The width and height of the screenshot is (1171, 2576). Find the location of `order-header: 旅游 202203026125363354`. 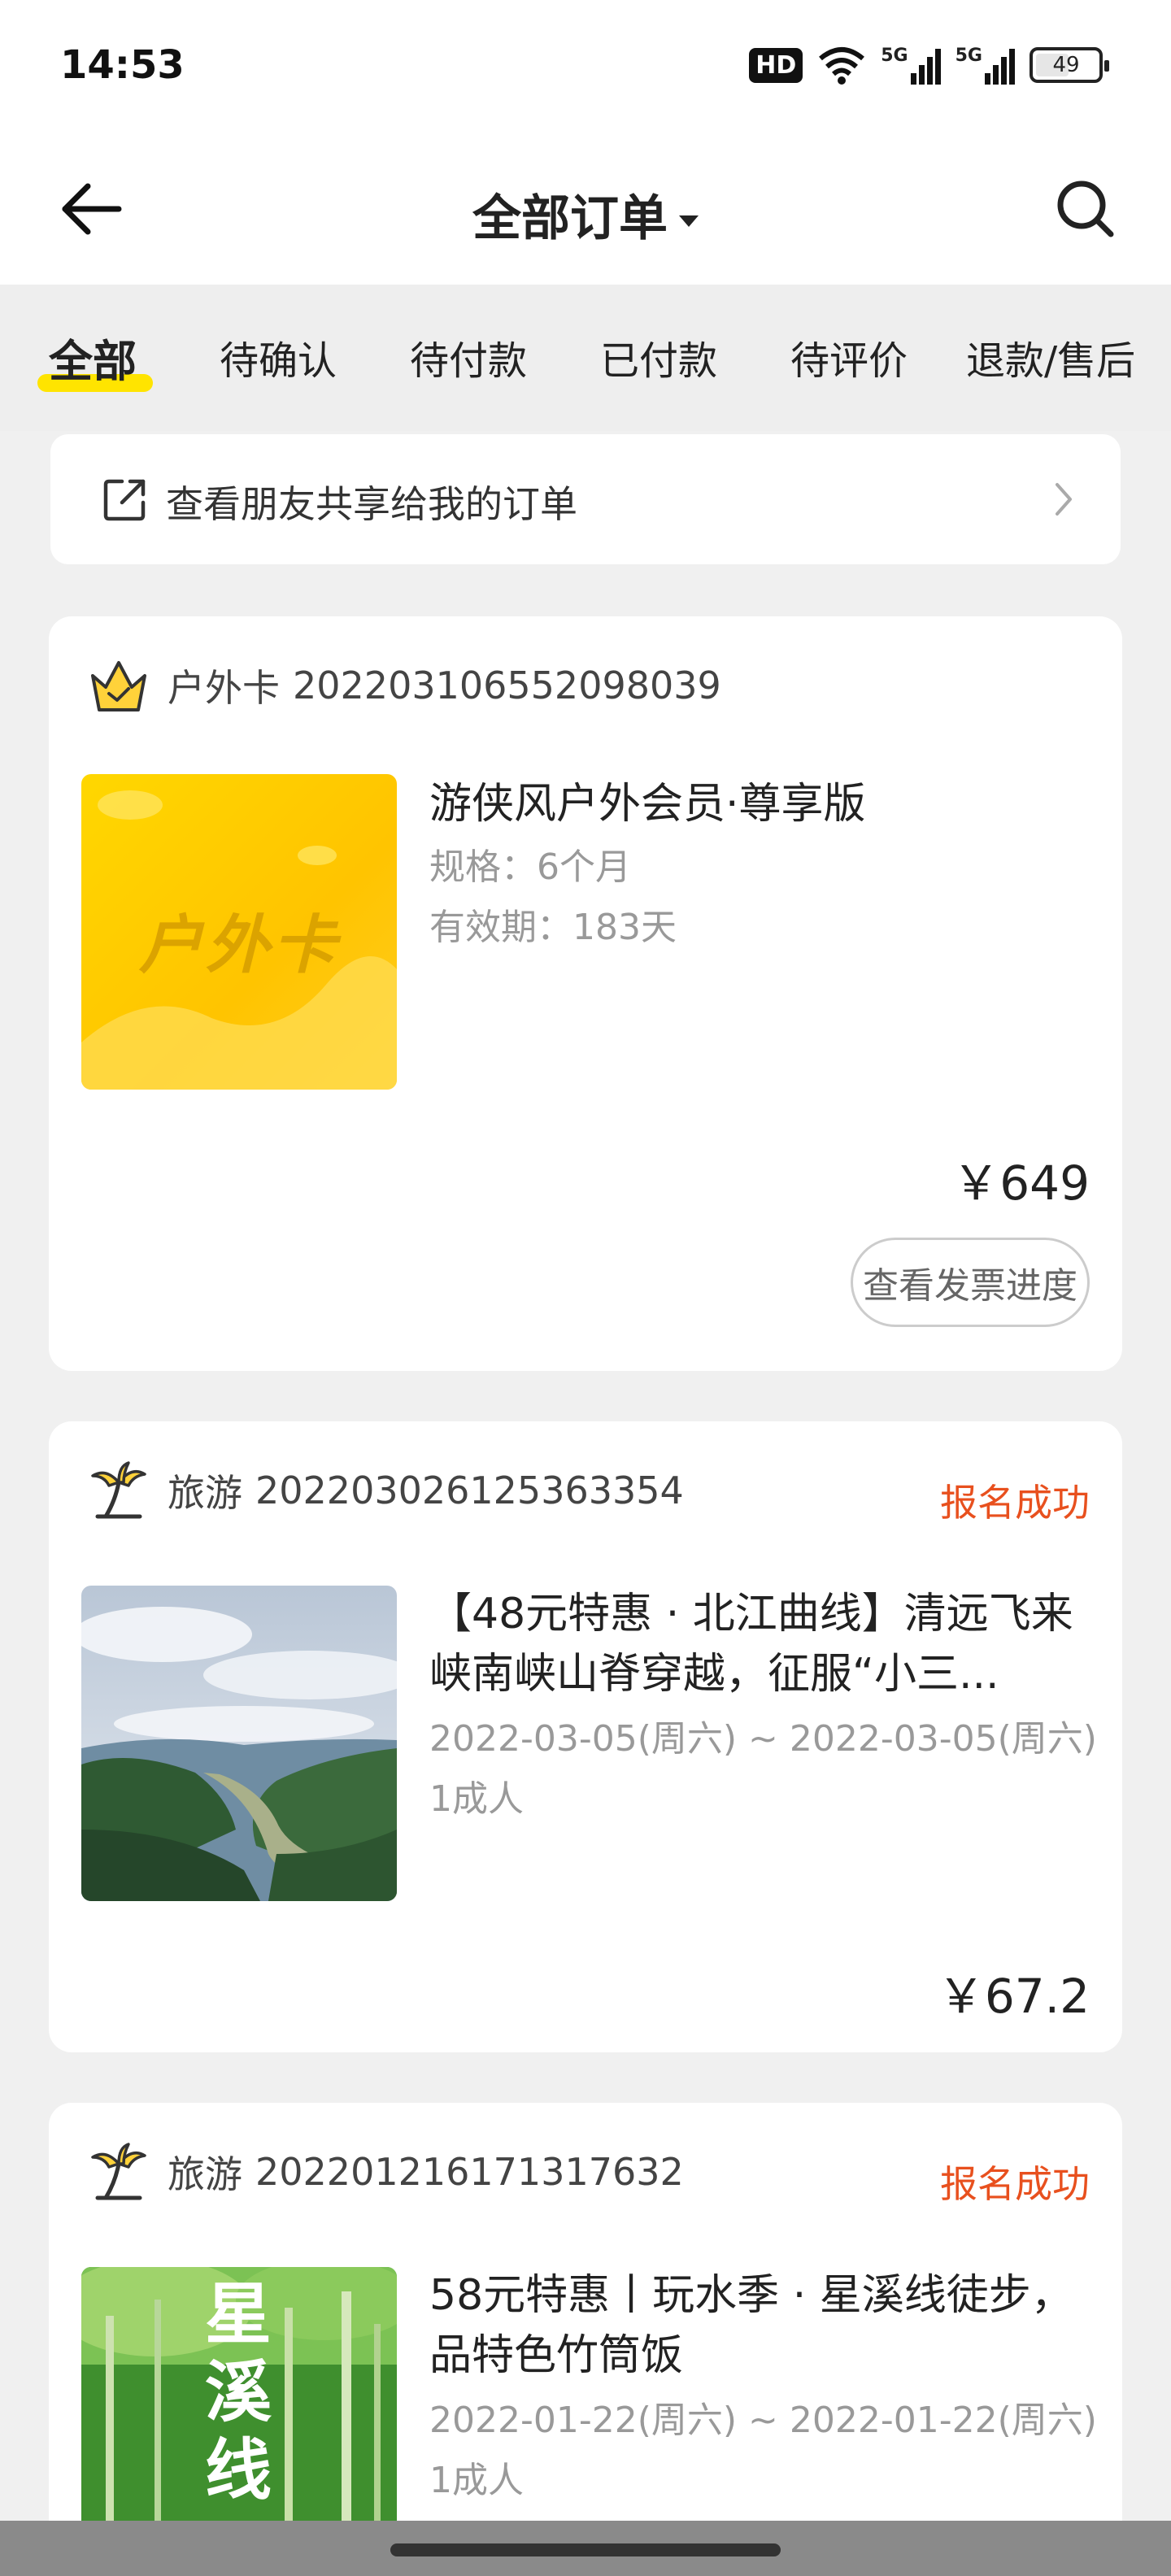

order-header: 旅游 202203026125363354 is located at coordinates (385, 1490).